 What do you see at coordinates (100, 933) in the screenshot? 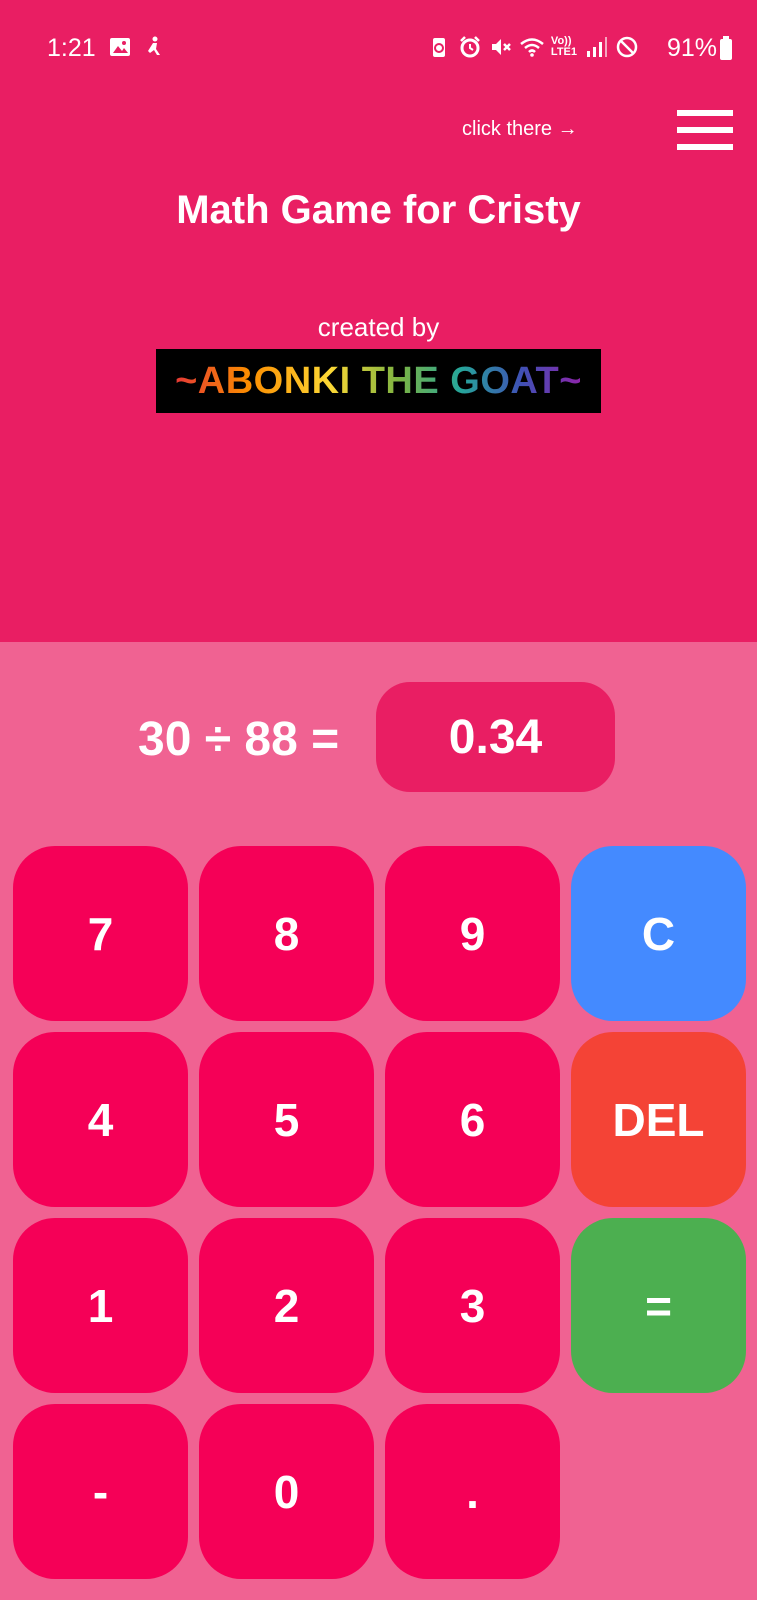
I see `digit-7-button: 7` at bounding box center [100, 933].